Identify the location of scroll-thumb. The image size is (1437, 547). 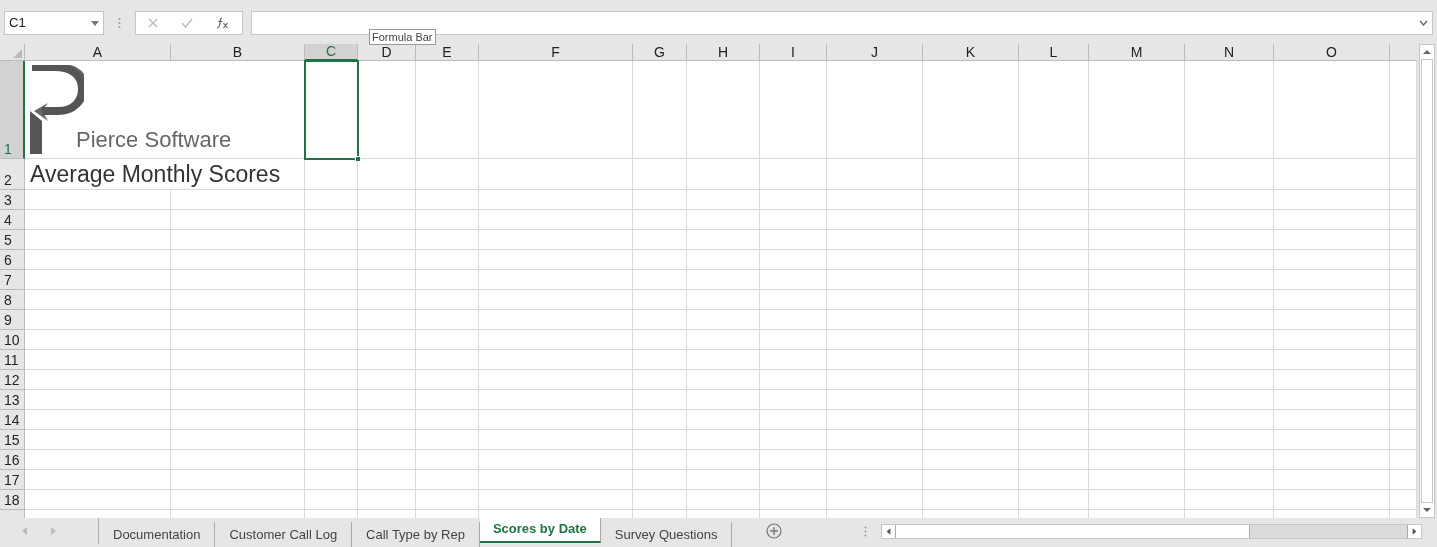
(1073, 531).